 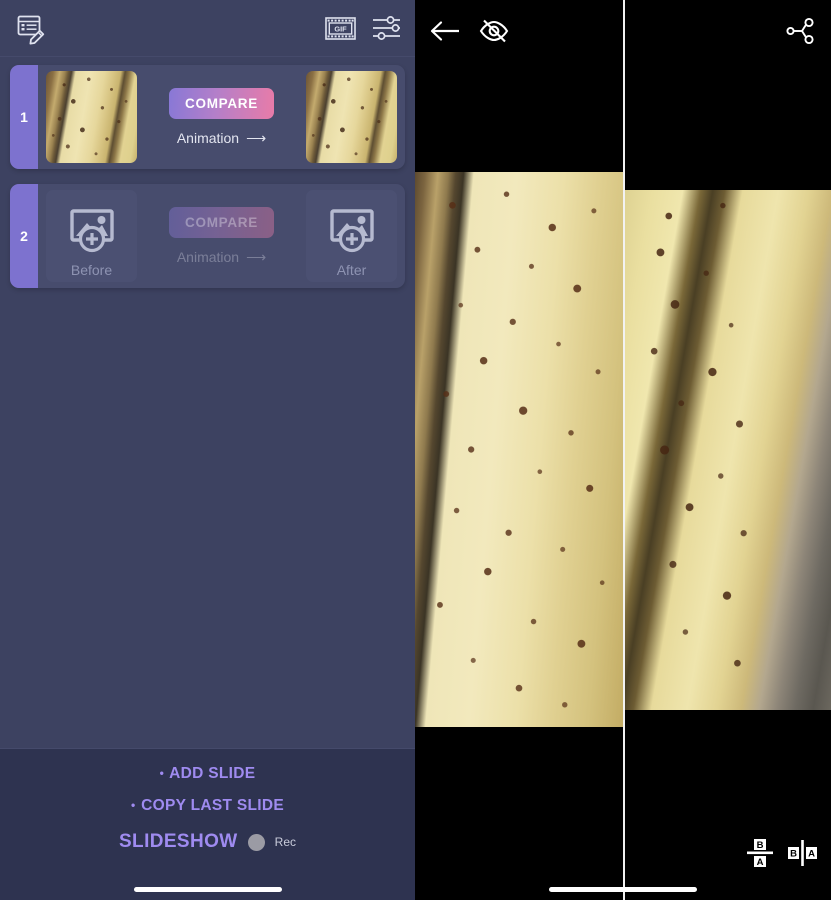 I want to click on copy-last-slide-button: • COPY LAST SLIDE, so click(x=207, y=806).